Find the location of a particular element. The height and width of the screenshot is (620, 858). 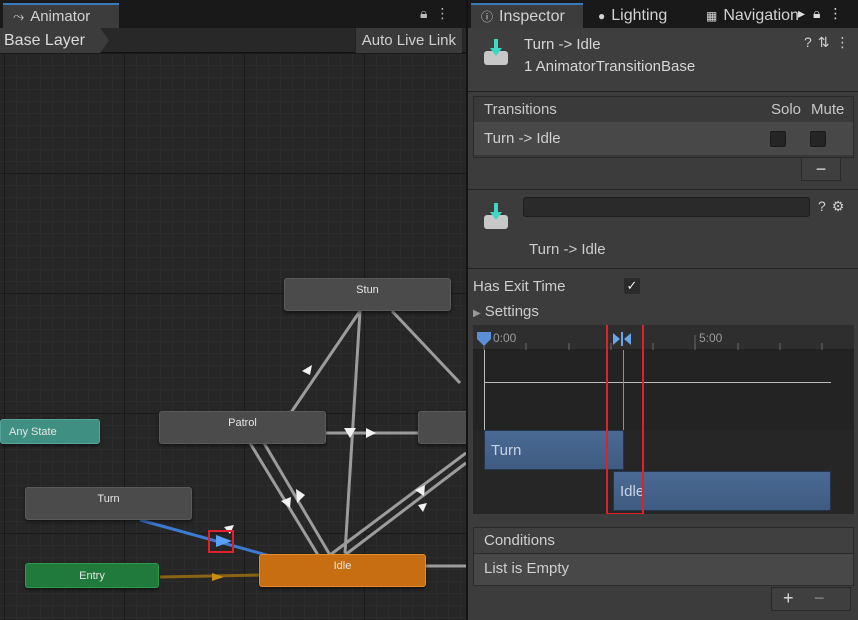

settings-foldout: ▶ Settings is located at coordinates (506, 311).